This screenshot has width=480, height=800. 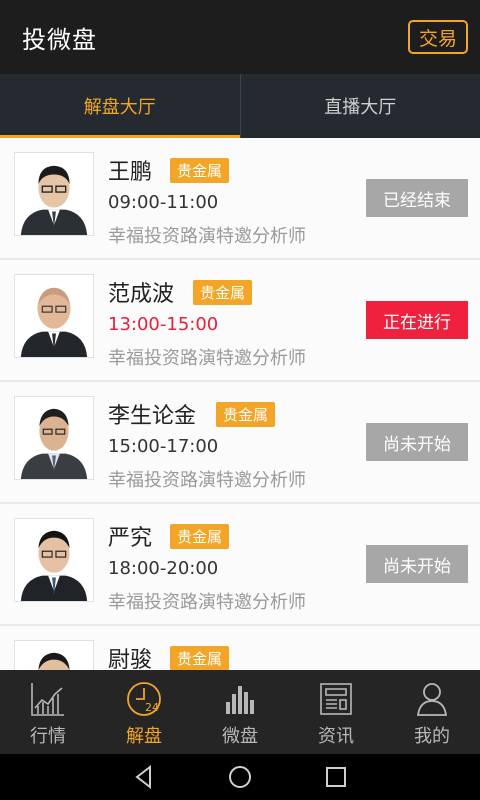 I want to click on status-button: 已经结束, so click(x=417, y=198).